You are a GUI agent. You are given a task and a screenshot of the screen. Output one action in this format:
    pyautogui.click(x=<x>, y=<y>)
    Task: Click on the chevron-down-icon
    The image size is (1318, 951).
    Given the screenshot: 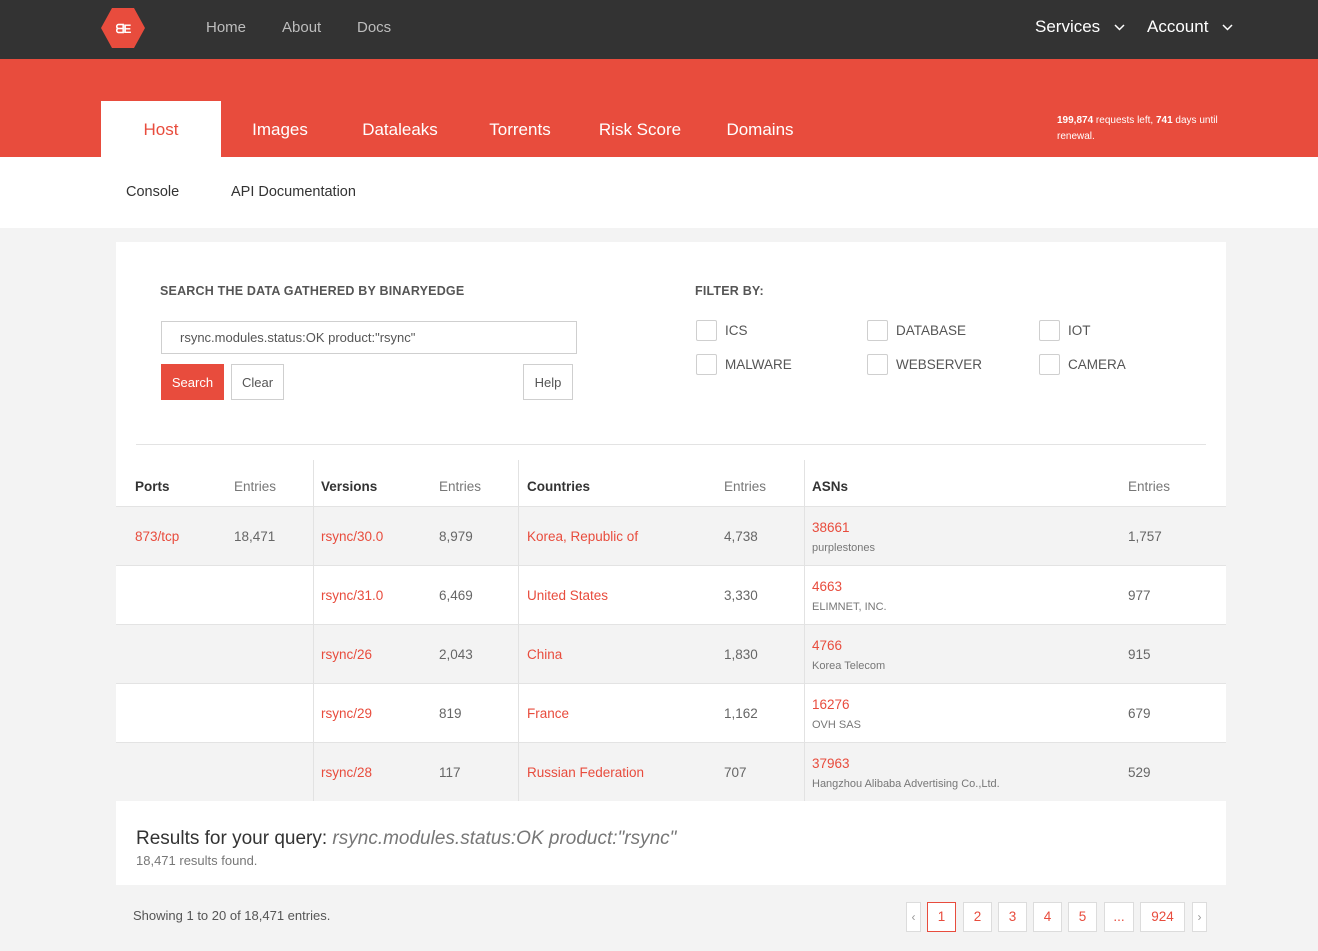 What is the action you would take?
    pyautogui.click(x=1227, y=27)
    